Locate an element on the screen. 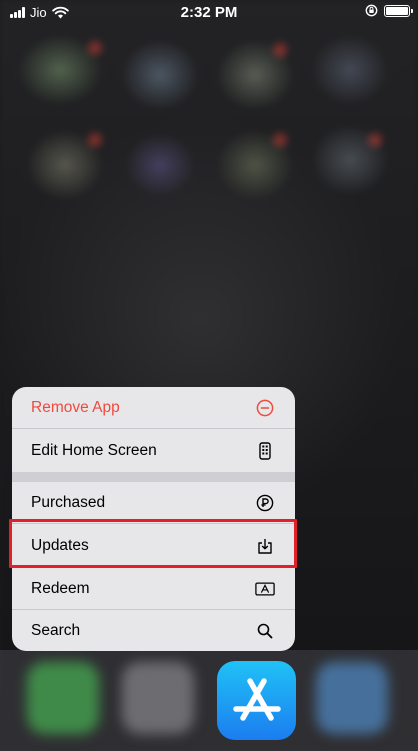 The image size is (418, 751). search-icon is located at coordinates (265, 631).